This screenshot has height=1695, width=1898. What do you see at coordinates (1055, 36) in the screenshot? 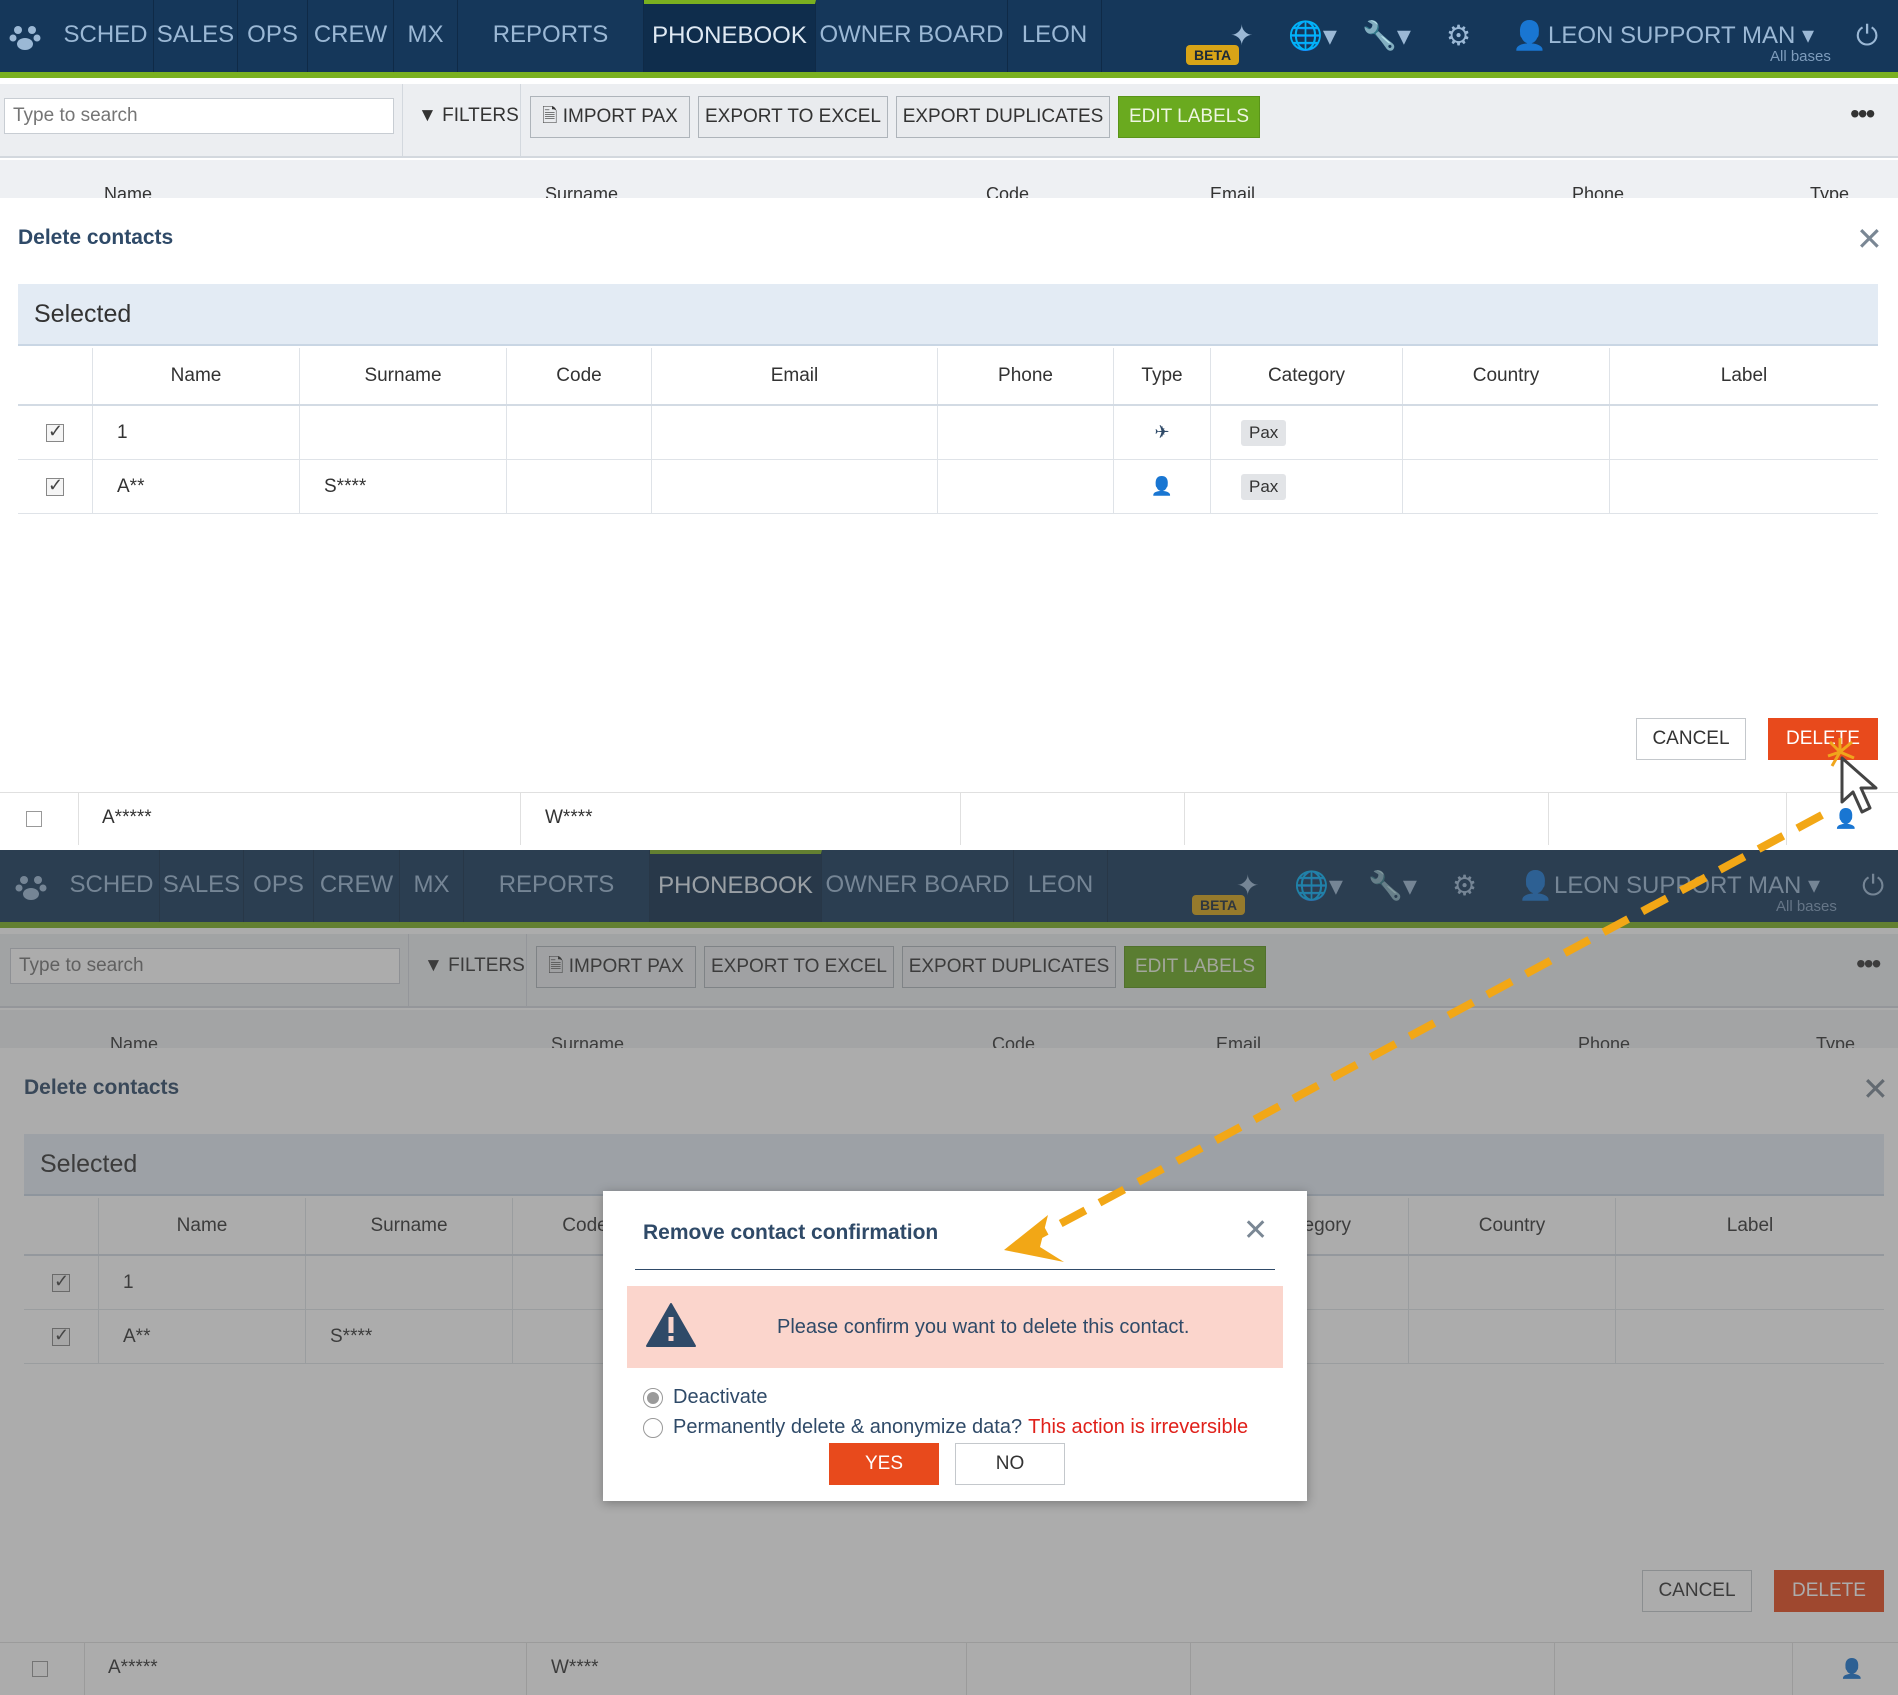
I see `nav-leon: LEON` at bounding box center [1055, 36].